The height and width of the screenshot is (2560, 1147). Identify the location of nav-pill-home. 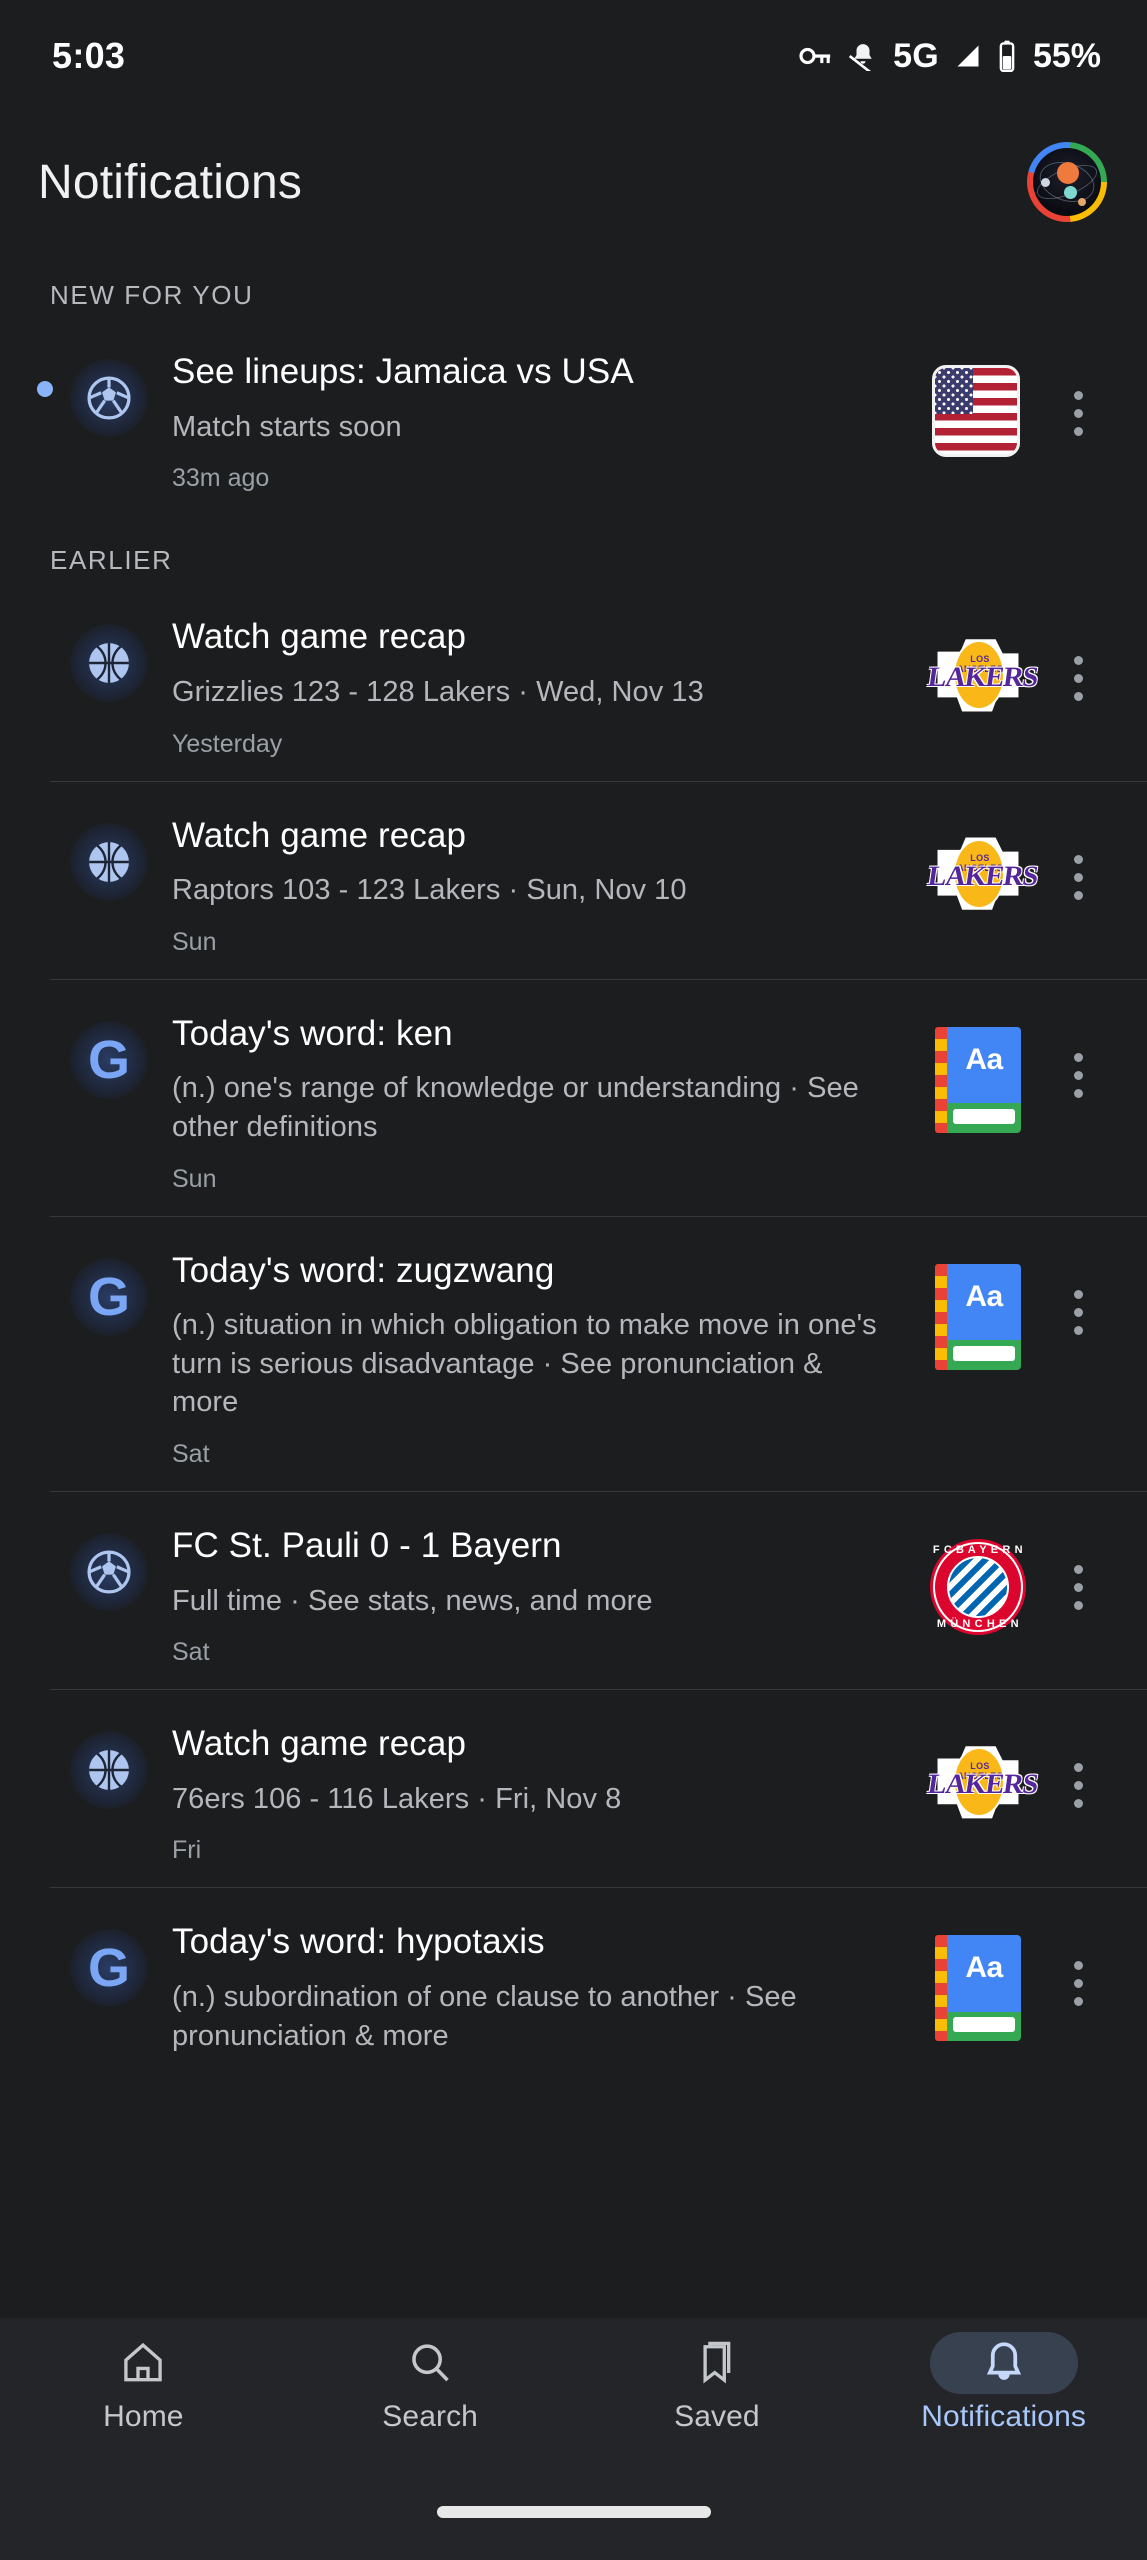
(143, 2363).